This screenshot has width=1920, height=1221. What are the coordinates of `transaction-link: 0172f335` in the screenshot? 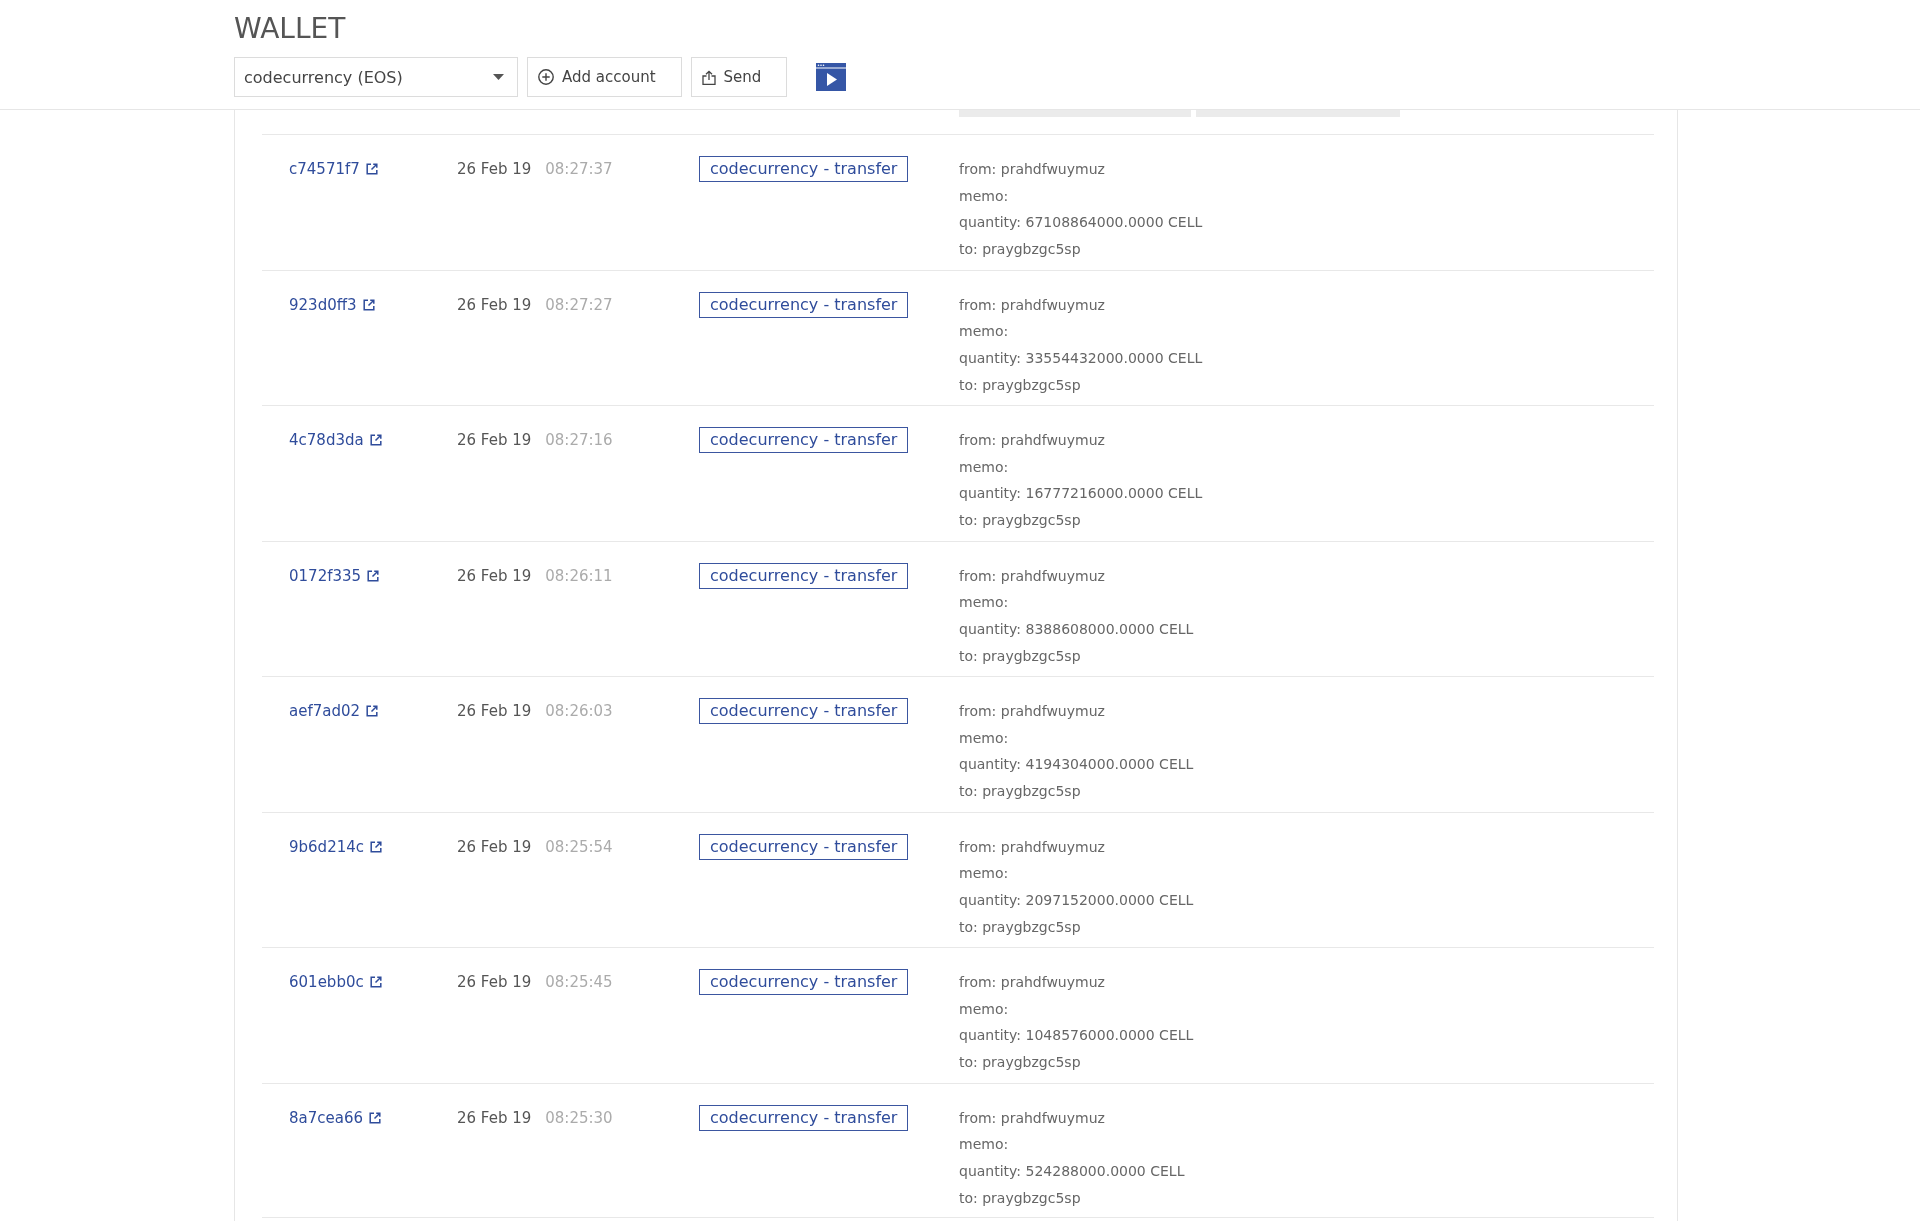 It's located at (334, 575).